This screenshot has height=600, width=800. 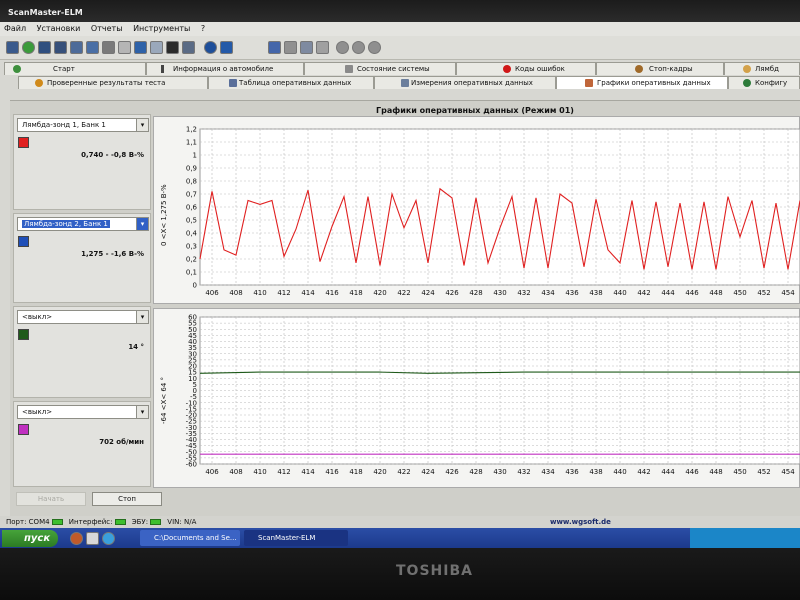 I want to click on tab-start: Старт, so click(x=75, y=68).